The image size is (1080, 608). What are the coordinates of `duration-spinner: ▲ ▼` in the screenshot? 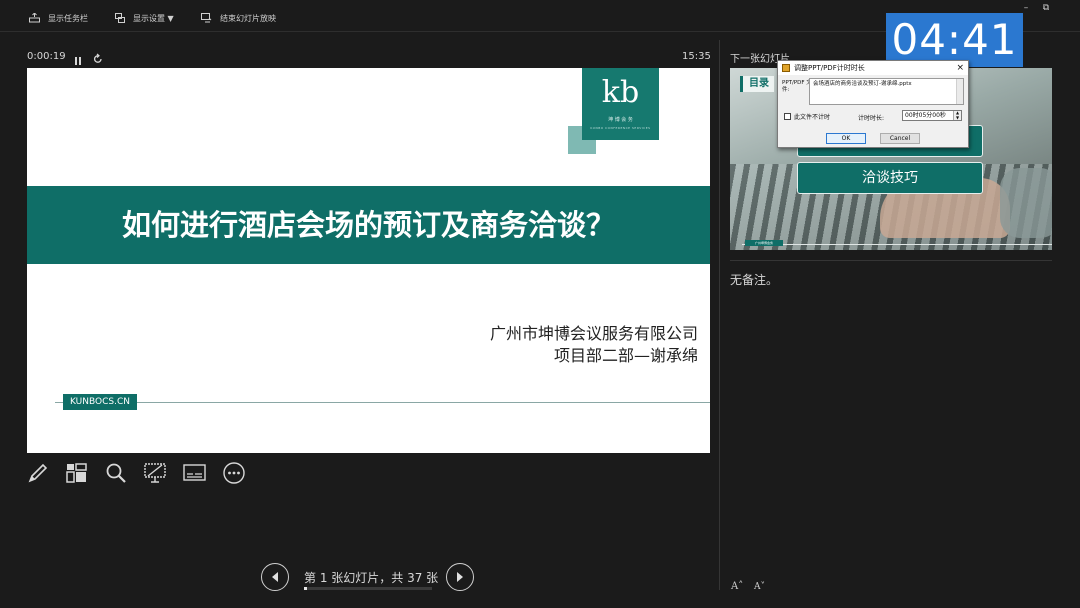 It's located at (957, 115).